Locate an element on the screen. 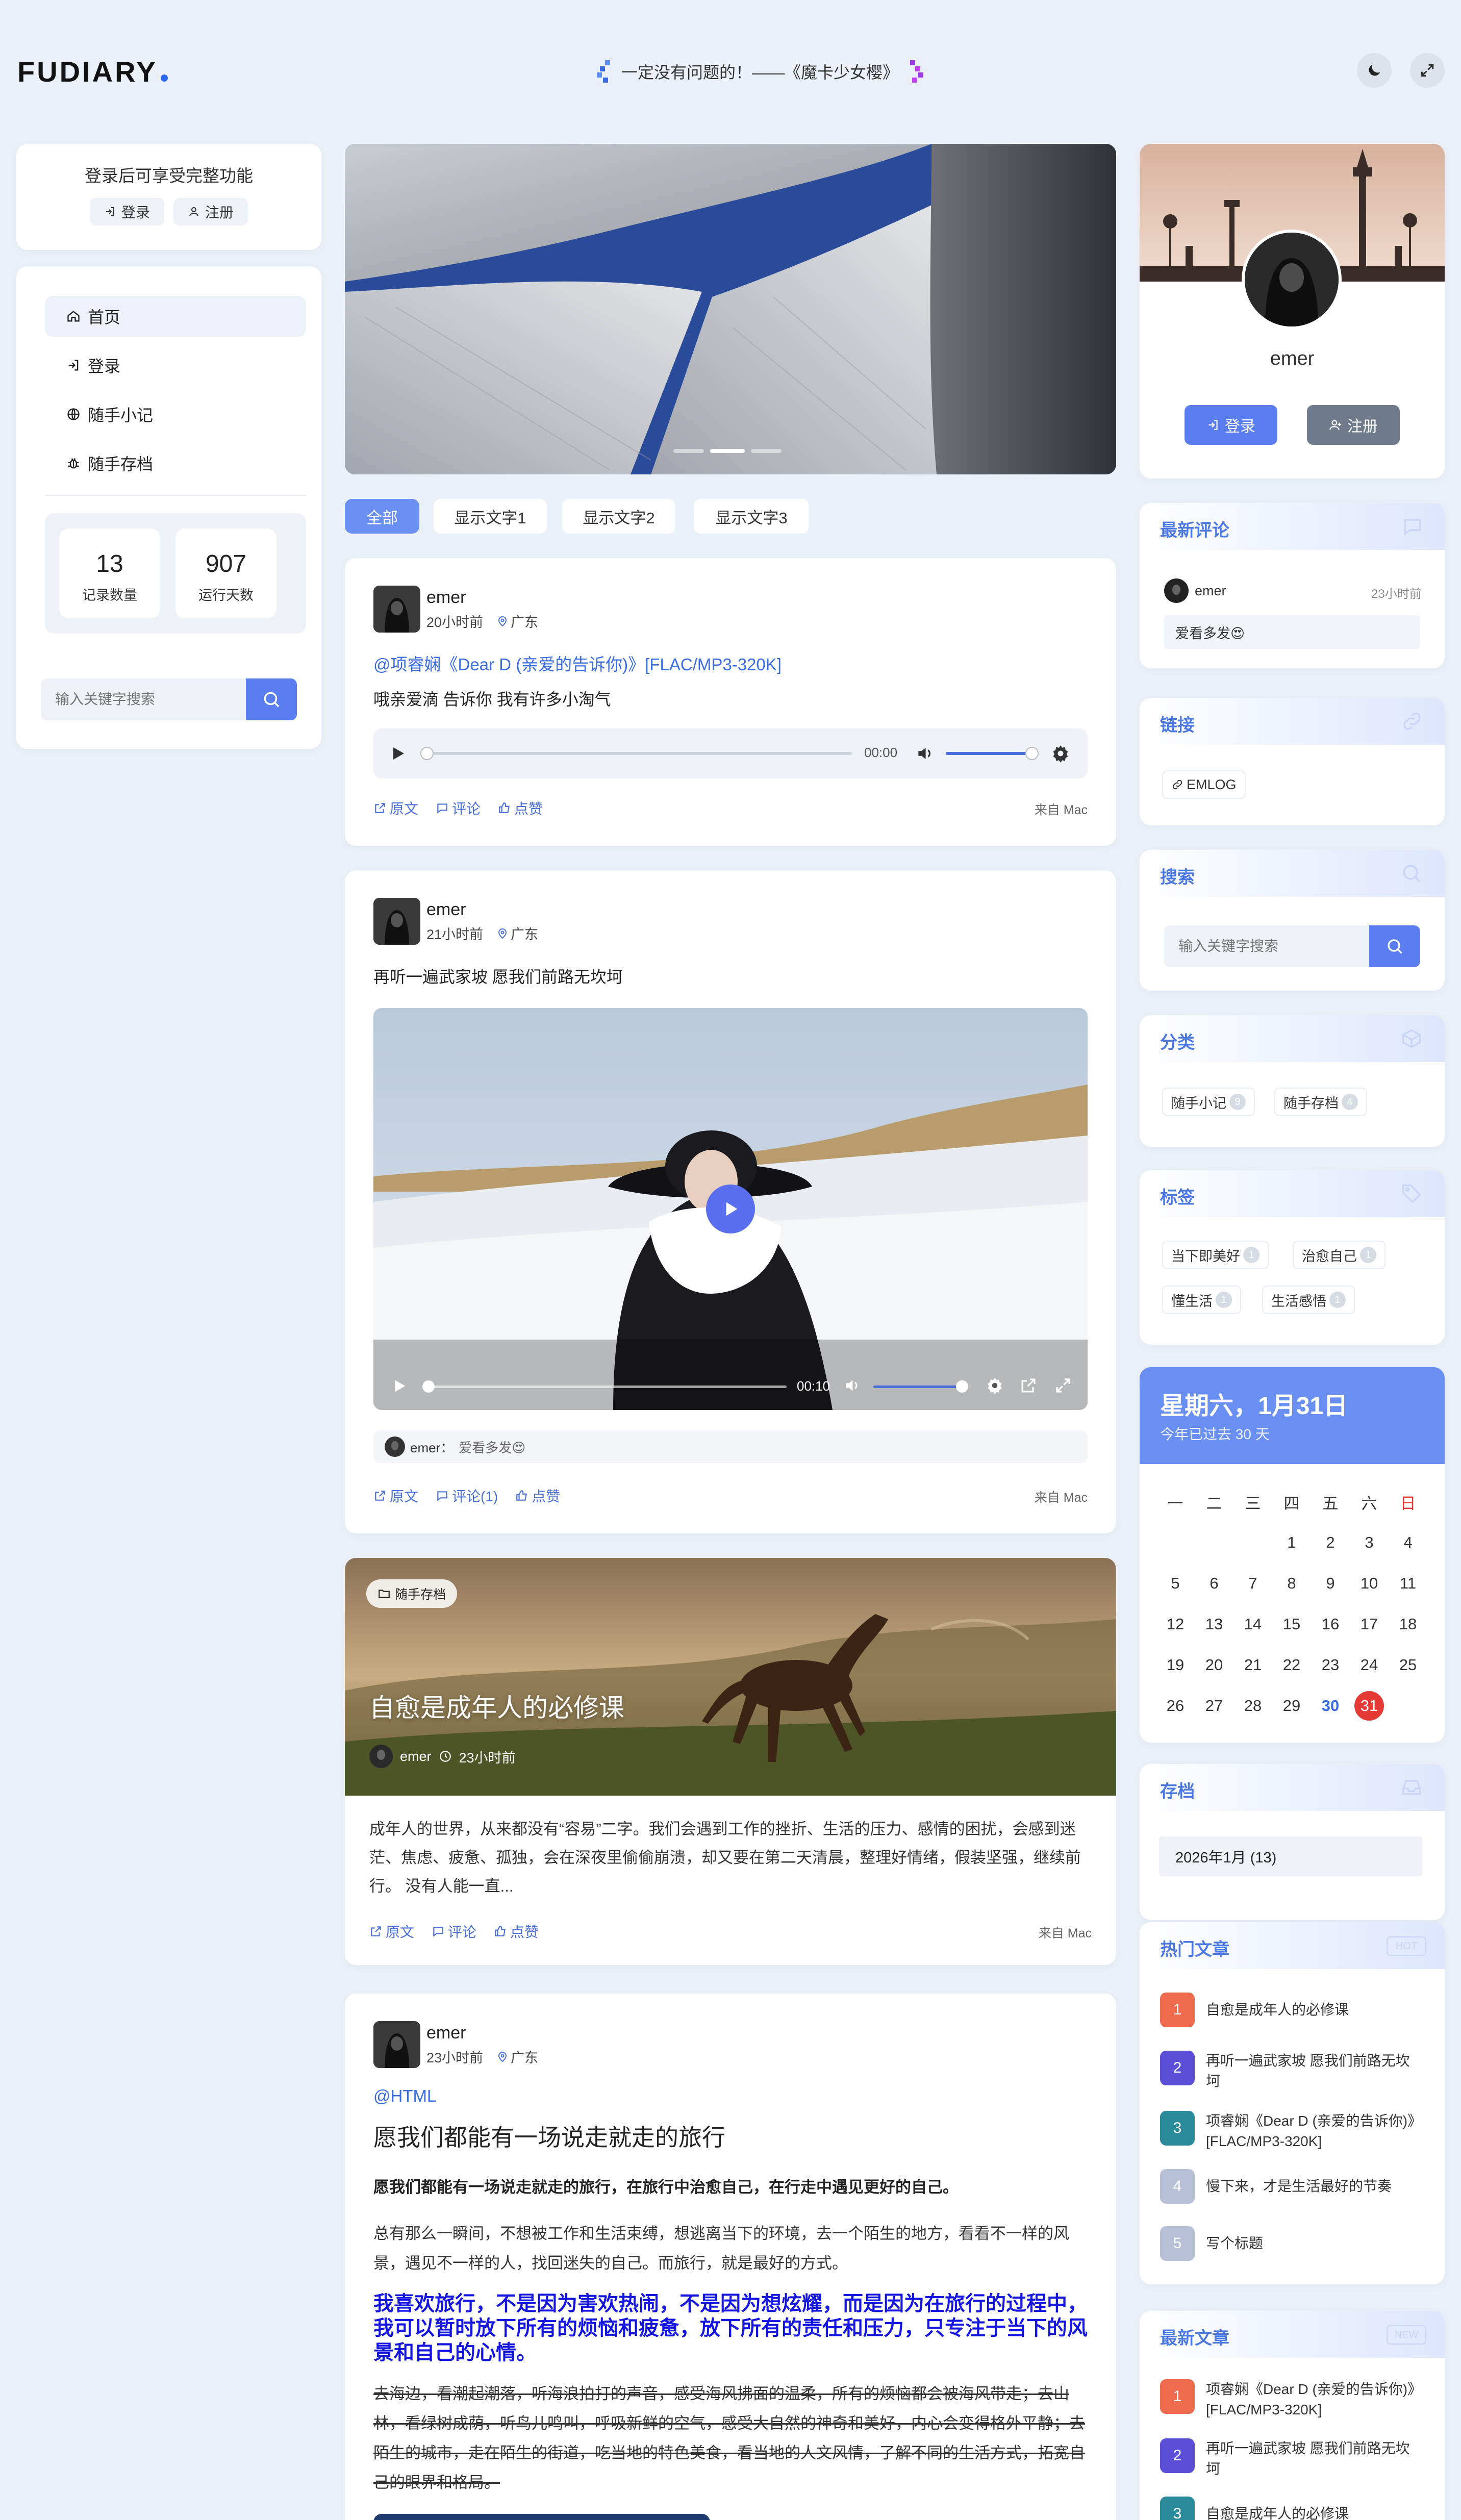 The width and height of the screenshot is (1461, 2520). calendar-day: 21 is located at coordinates (1252, 1665).